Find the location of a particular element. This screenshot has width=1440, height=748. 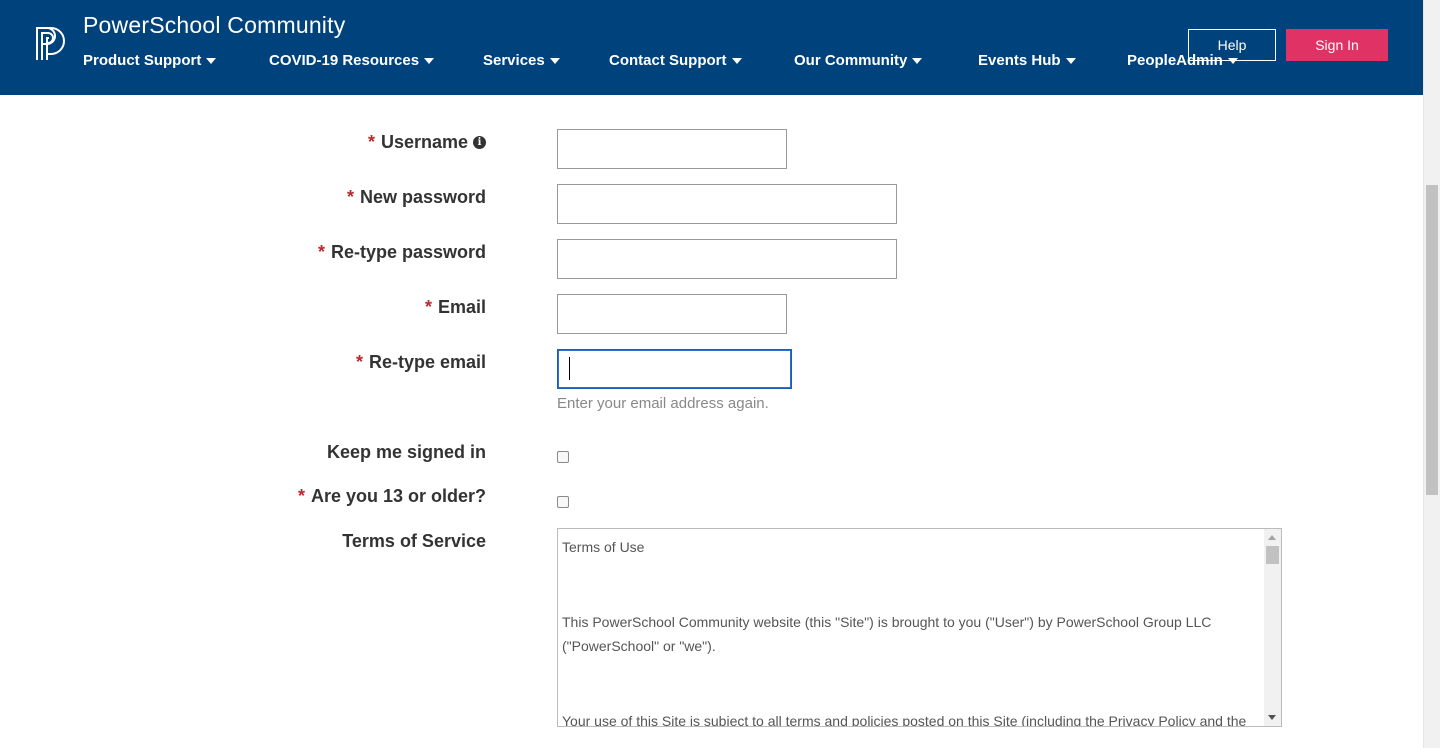

terms-label-text: Terms of Service is located at coordinates (414, 541).